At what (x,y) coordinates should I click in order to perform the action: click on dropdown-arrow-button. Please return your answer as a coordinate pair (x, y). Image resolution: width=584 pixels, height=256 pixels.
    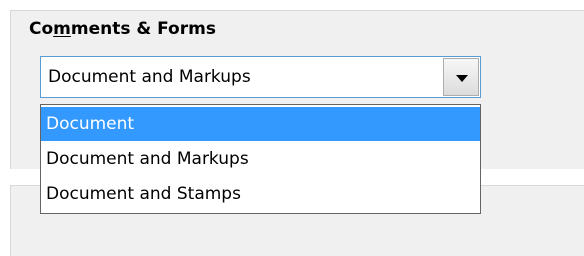
    Looking at the image, I should click on (461, 77).